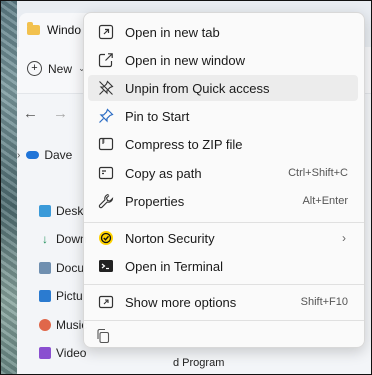 Image resolution: width=372 pixels, height=375 pixels. I want to click on open-in-new-tab-icon, so click(106, 32).